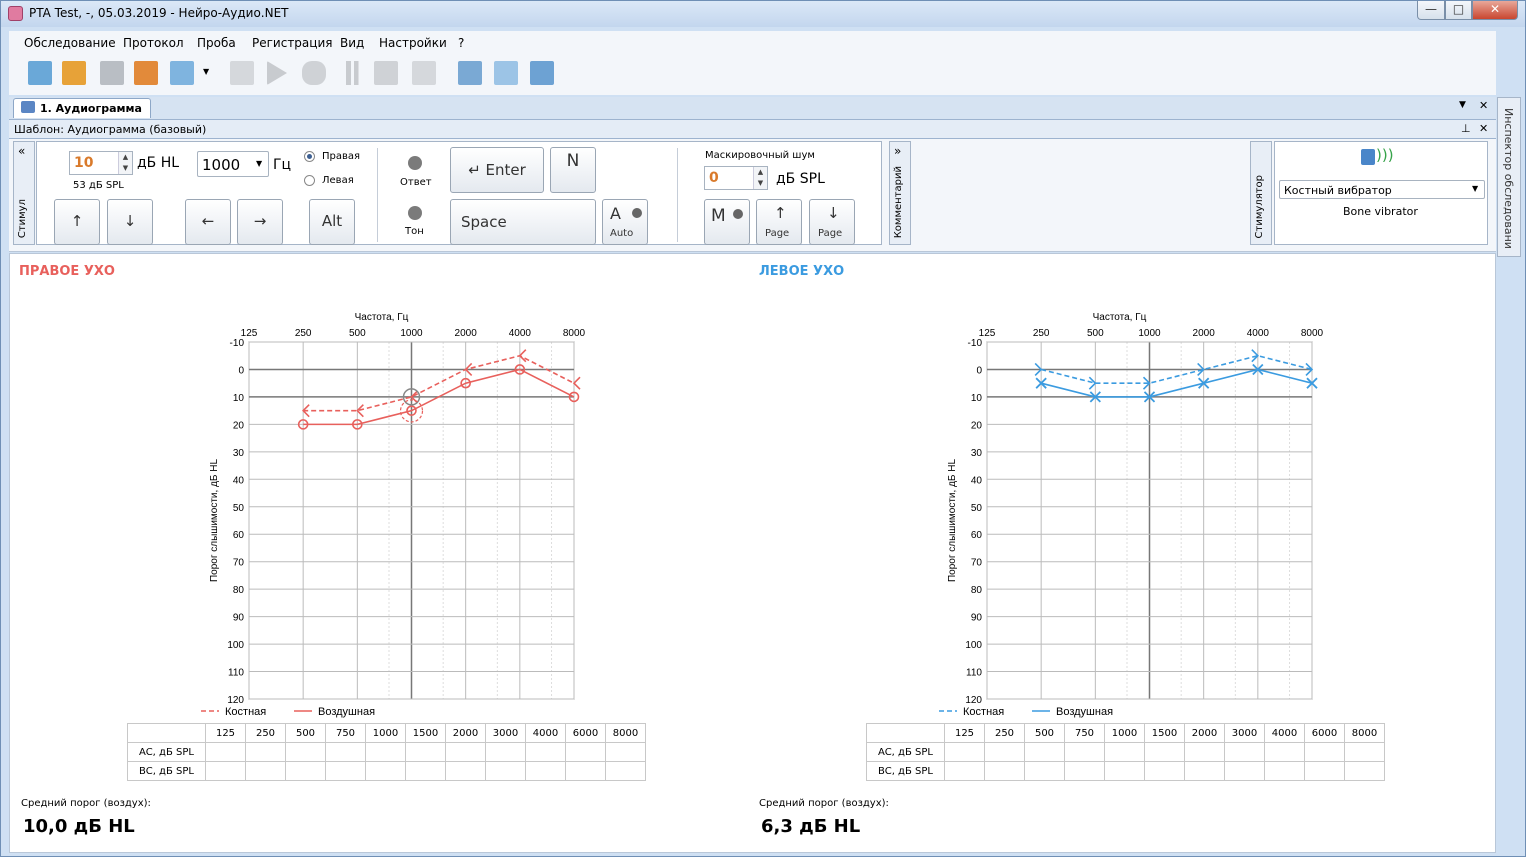 Image resolution: width=1526 pixels, height=857 pixels. I want to click on menu-item-settings: Настройки, so click(413, 43).